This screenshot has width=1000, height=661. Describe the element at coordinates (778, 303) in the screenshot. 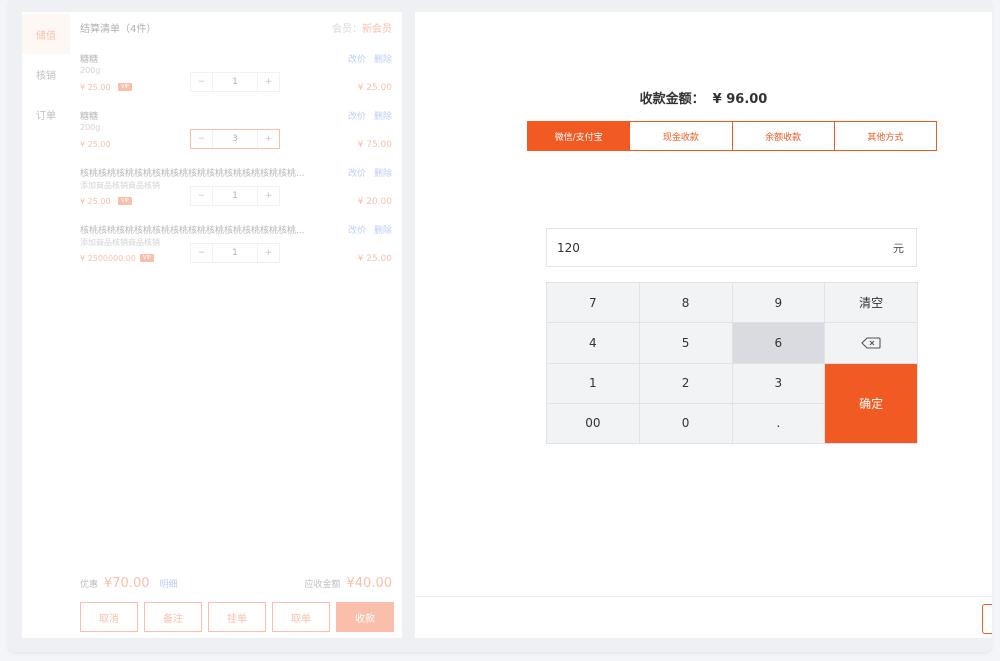

I see `key-9: 9` at that location.